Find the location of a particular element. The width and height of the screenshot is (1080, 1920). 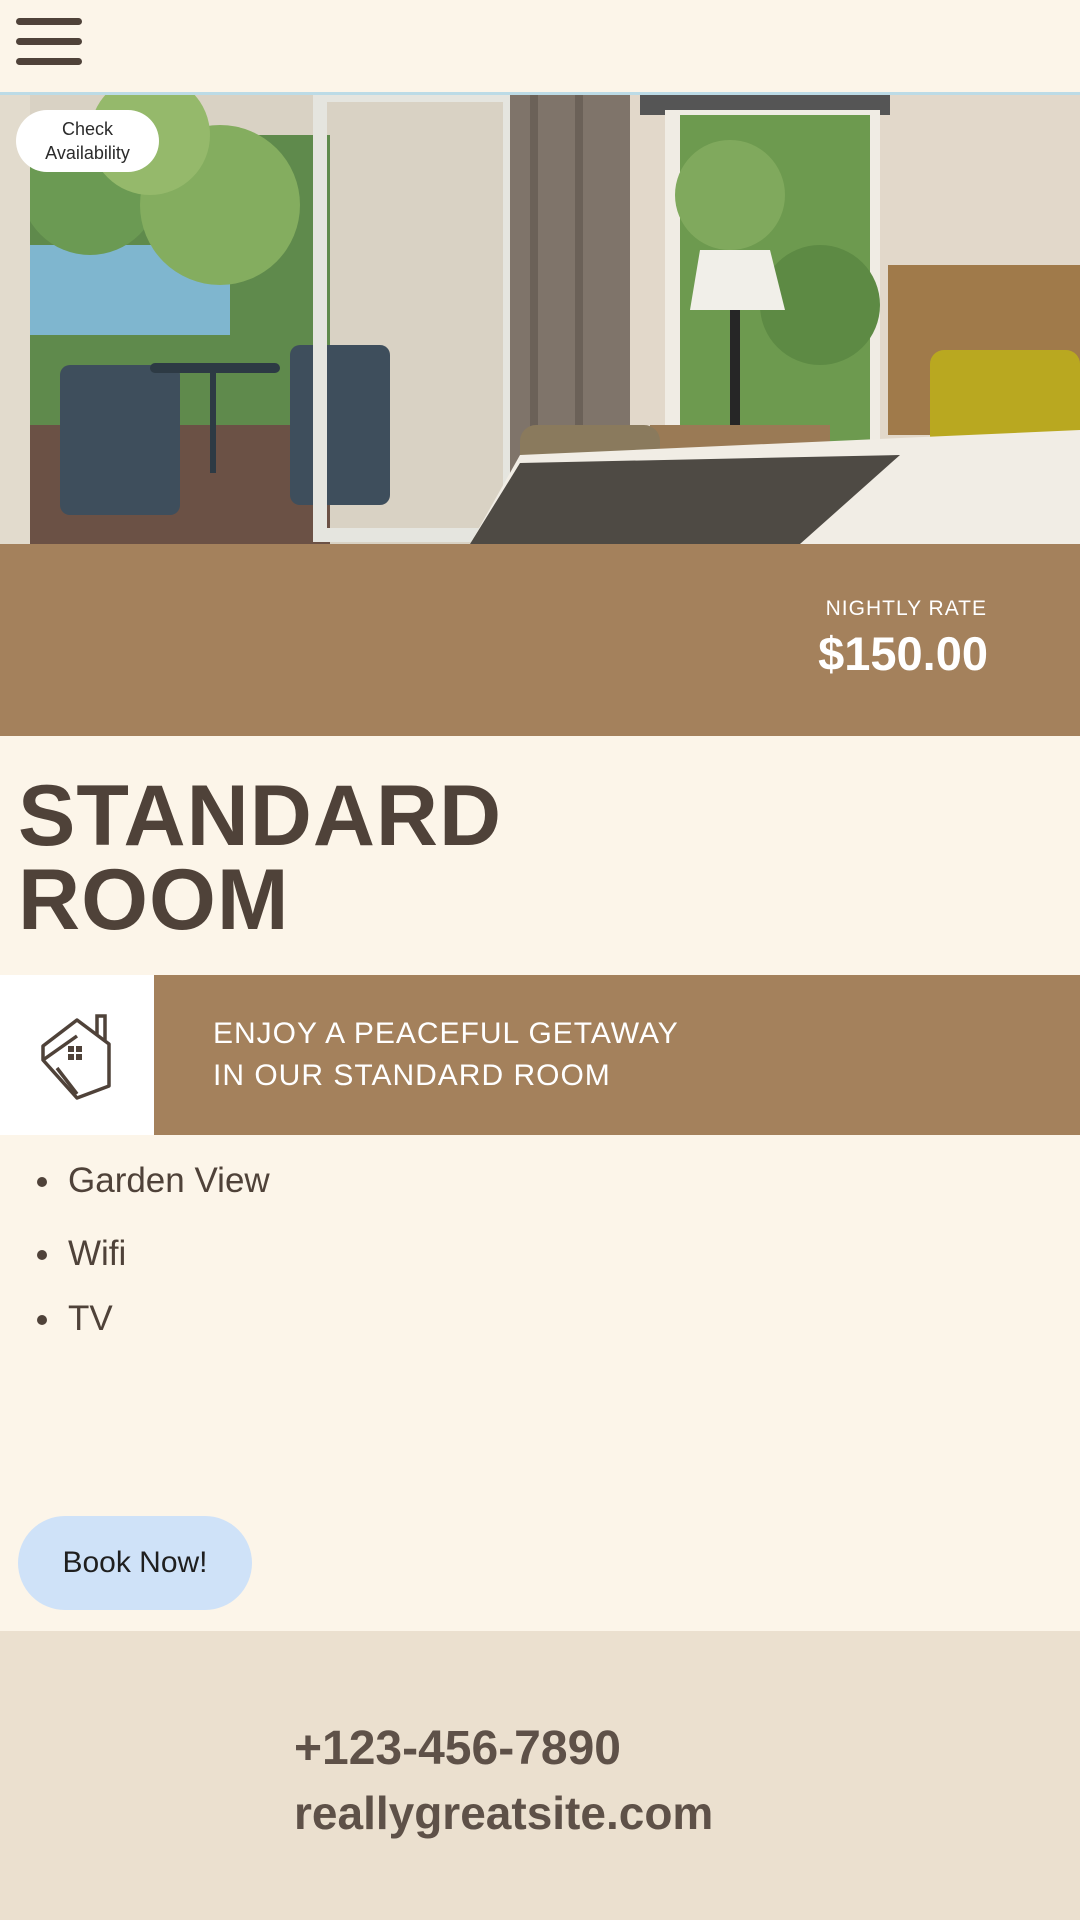

hamburger-menu-icon is located at coordinates (49, 42).